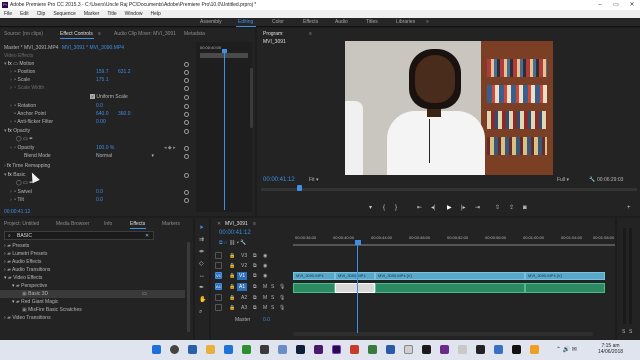  Describe the element at coordinates (19, 183) in the screenshot. I see `ellipse-mask-icon: ◯` at that location.